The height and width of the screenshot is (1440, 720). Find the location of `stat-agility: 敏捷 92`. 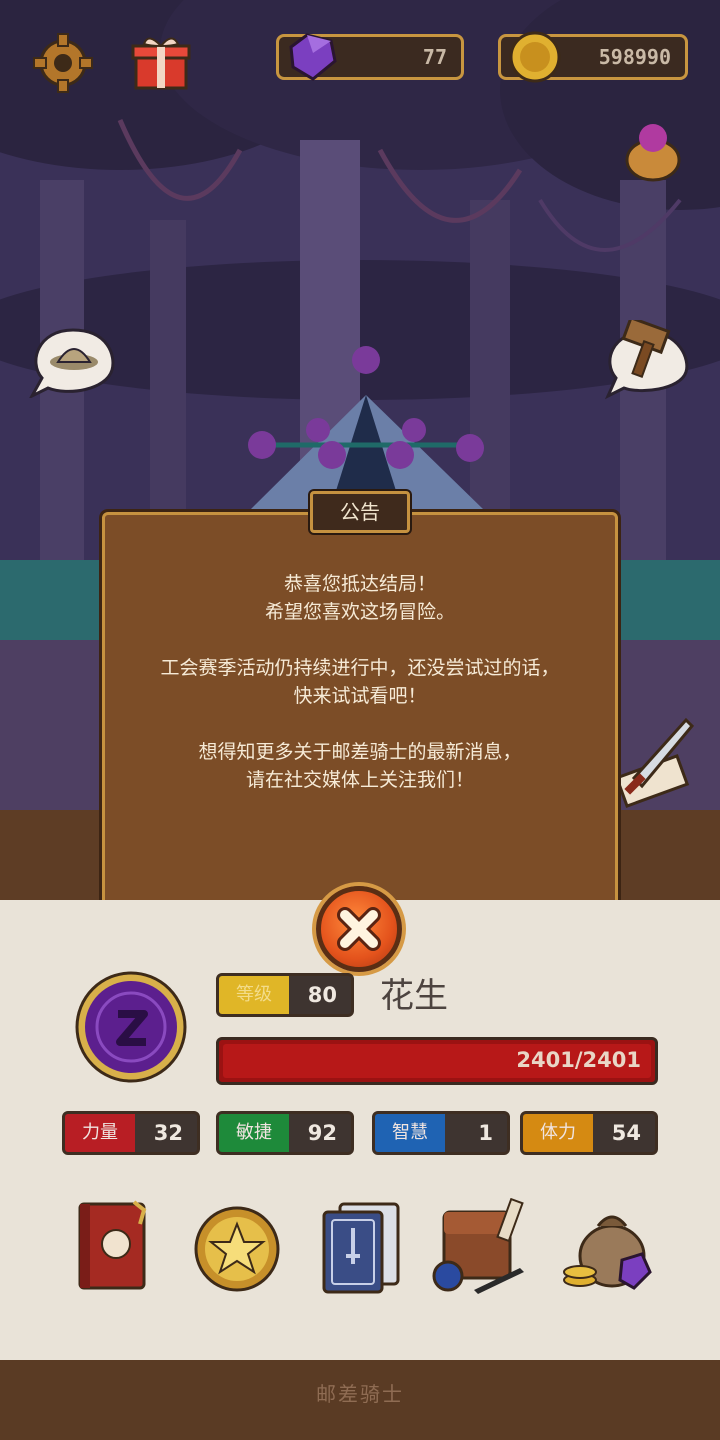

stat-agility: 敏捷 92 is located at coordinates (285, 1133).